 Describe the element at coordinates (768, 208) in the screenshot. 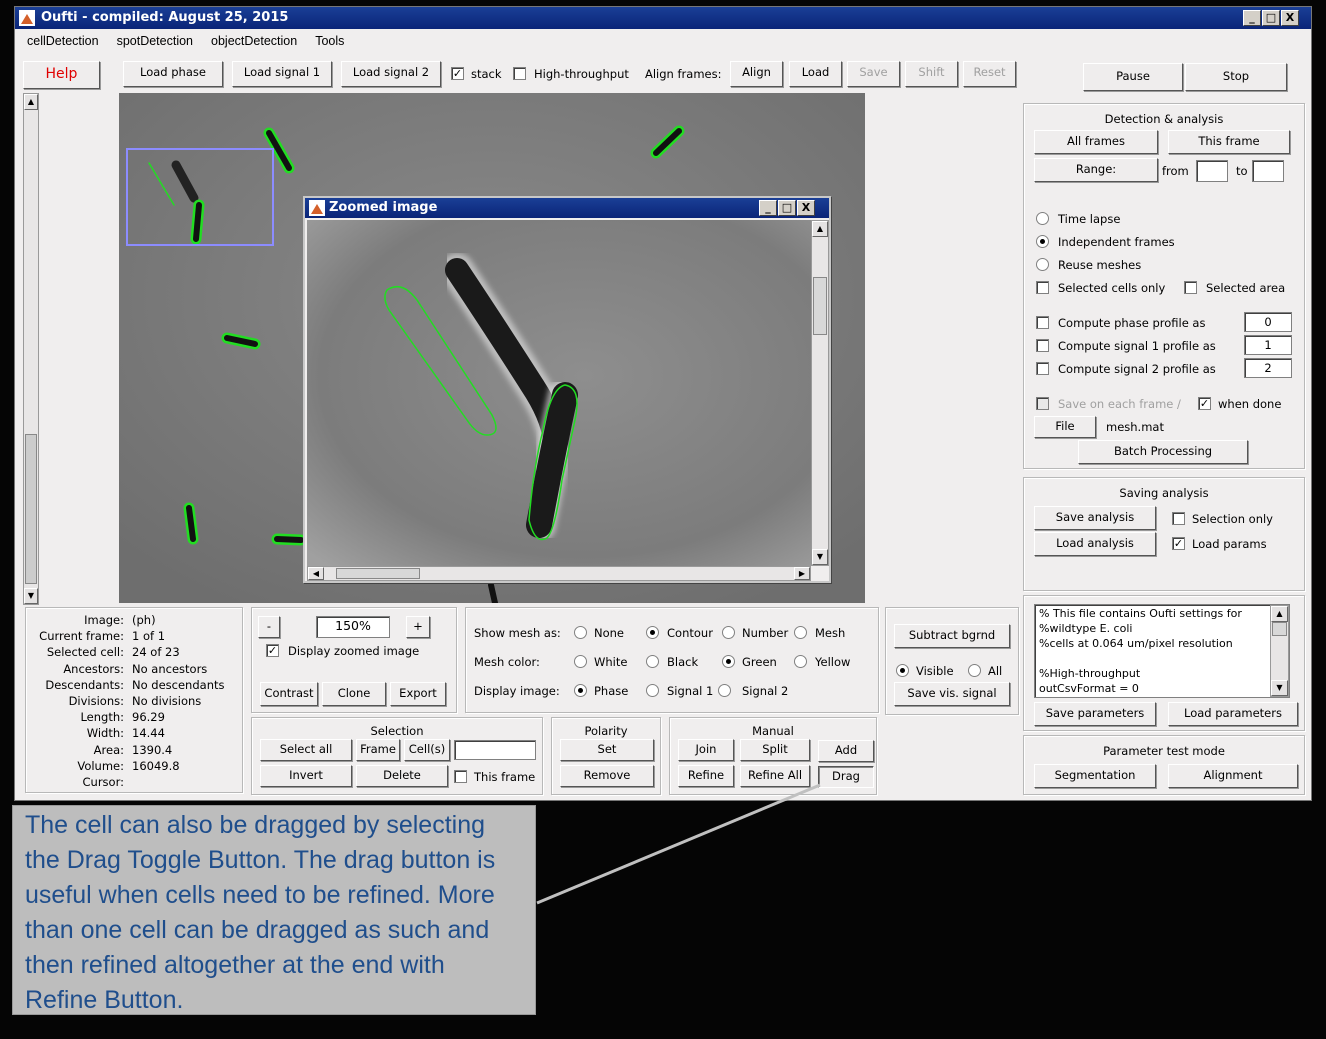

I see `zoomed-minimize-icon: _` at that location.